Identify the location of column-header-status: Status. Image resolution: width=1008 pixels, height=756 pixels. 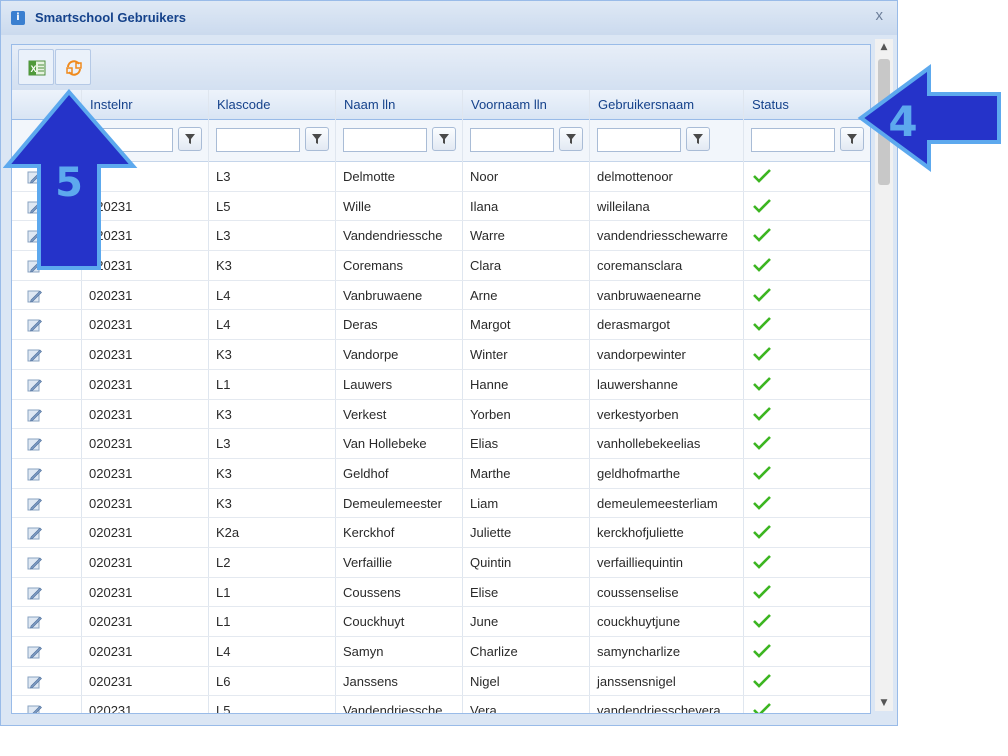
(806, 104).